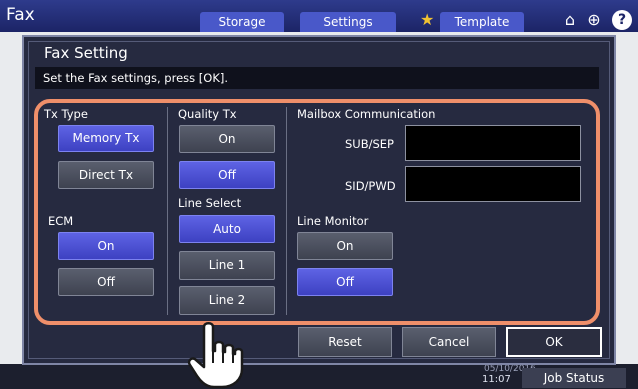 This screenshot has width=638, height=389. I want to click on help-icon: ?, so click(622, 20).